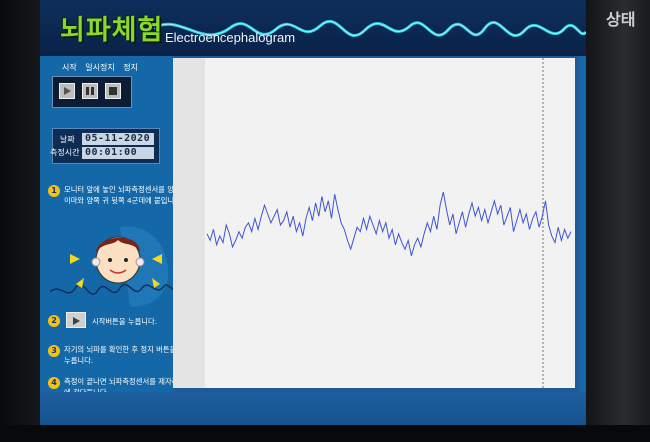  I want to click on date-label: 날짜, so click(67, 139).